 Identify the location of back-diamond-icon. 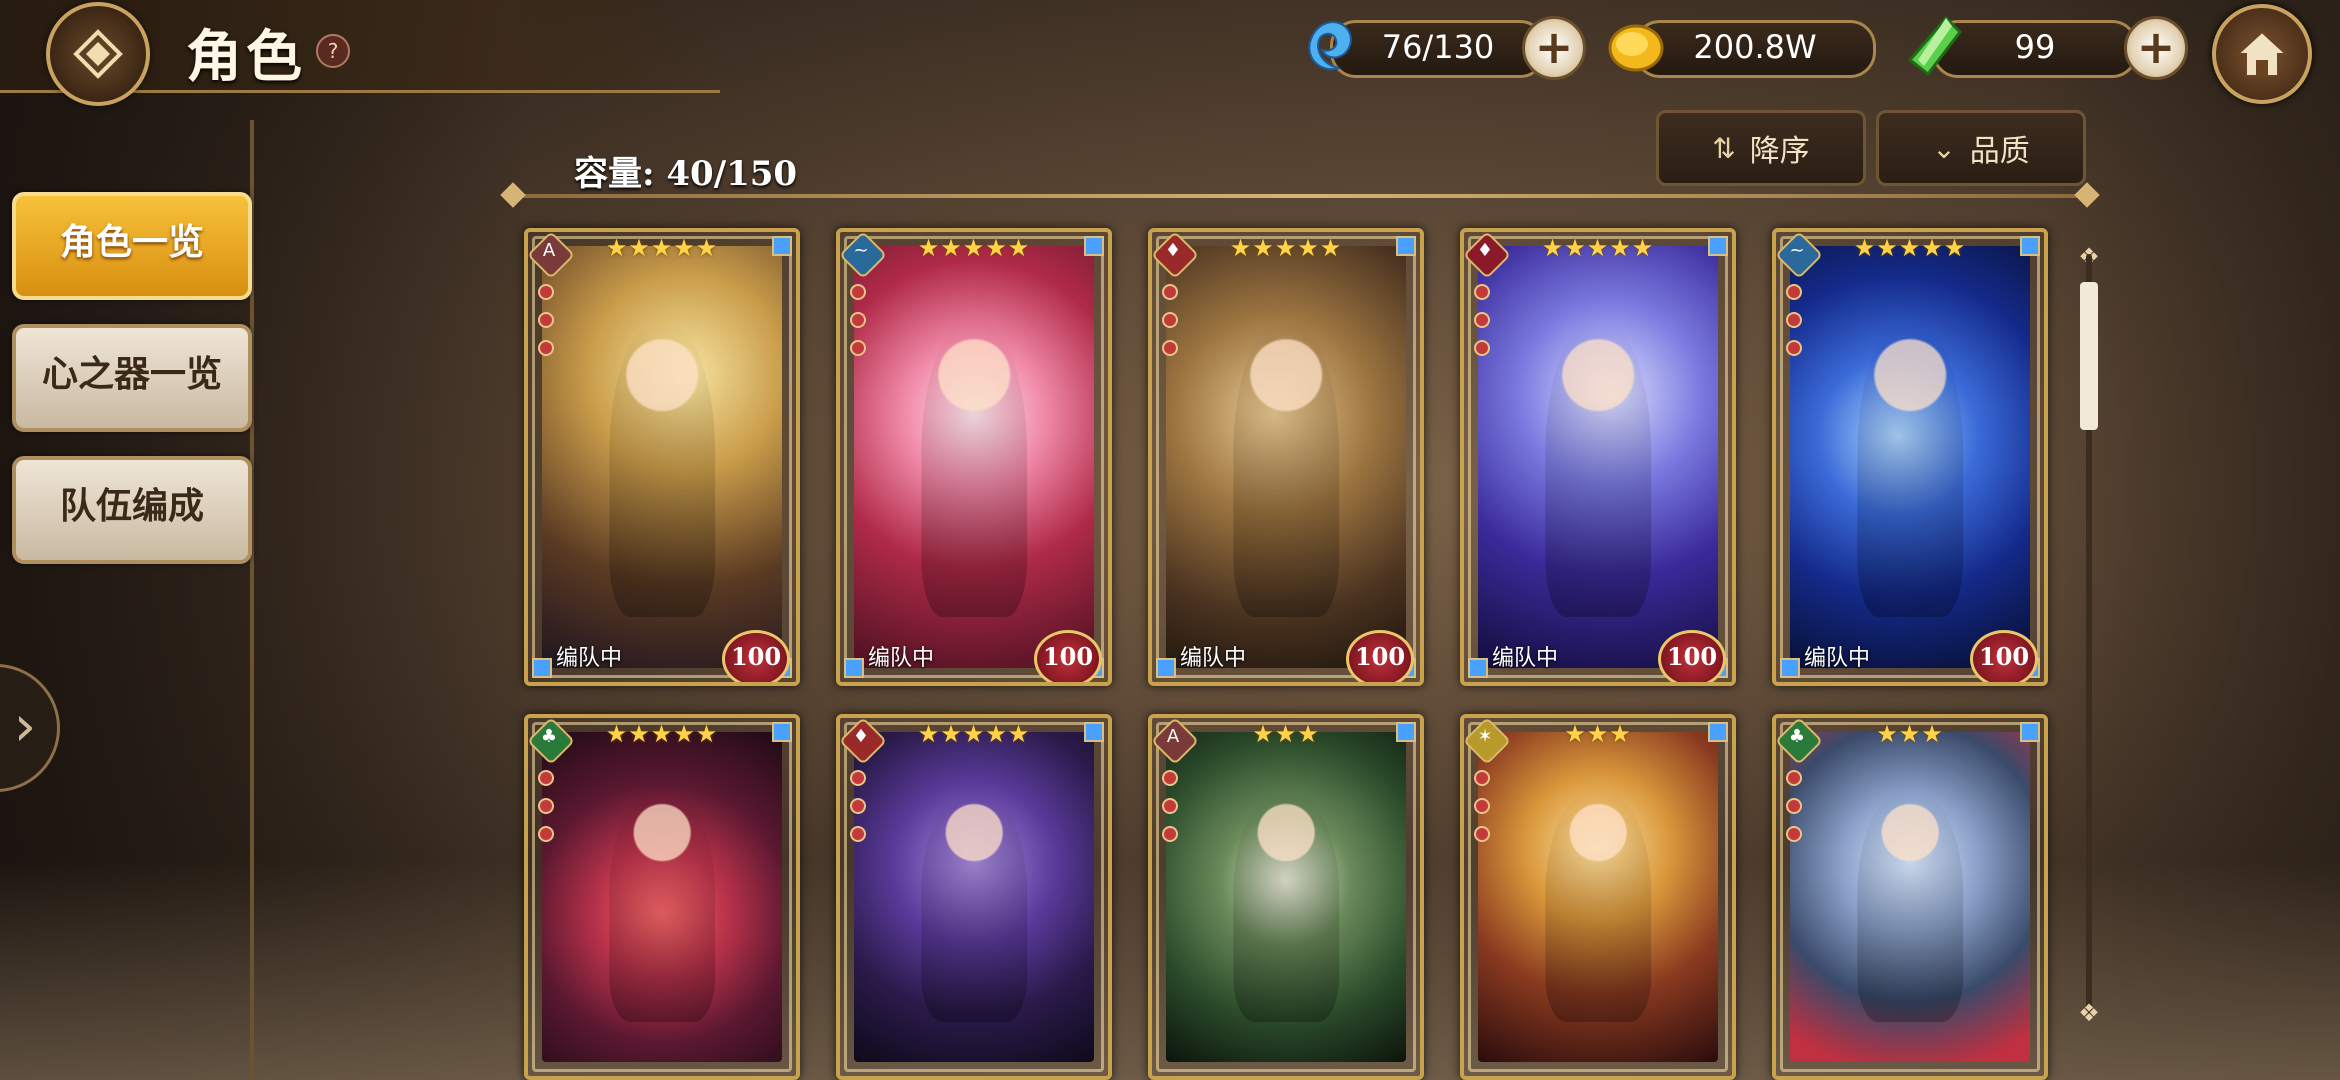
(98, 54).